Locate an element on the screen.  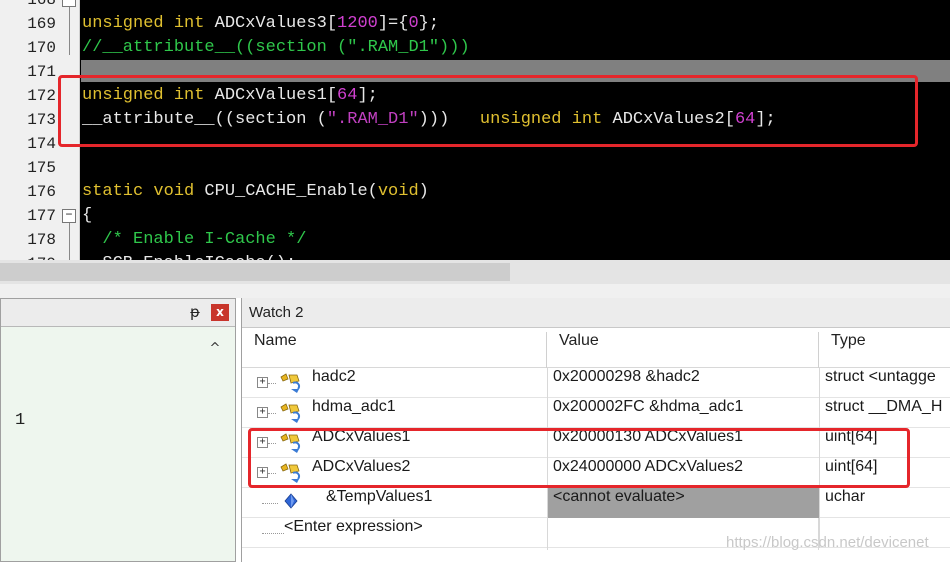
watch-type-cell: struct __DMA_H is located at coordinates (884, 413).